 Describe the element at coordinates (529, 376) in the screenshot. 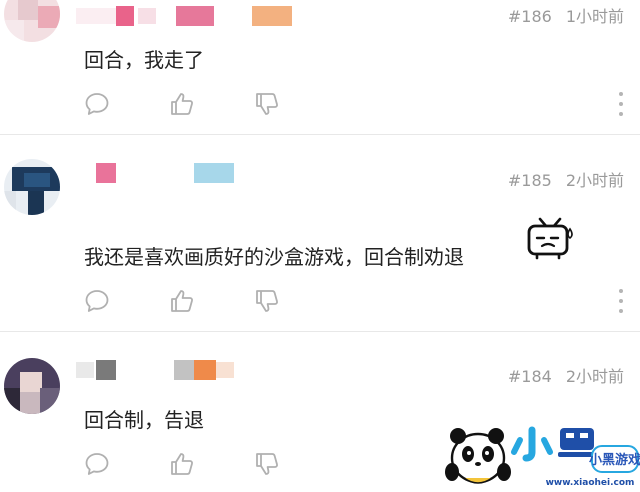

I see `floor-number: #184` at that location.